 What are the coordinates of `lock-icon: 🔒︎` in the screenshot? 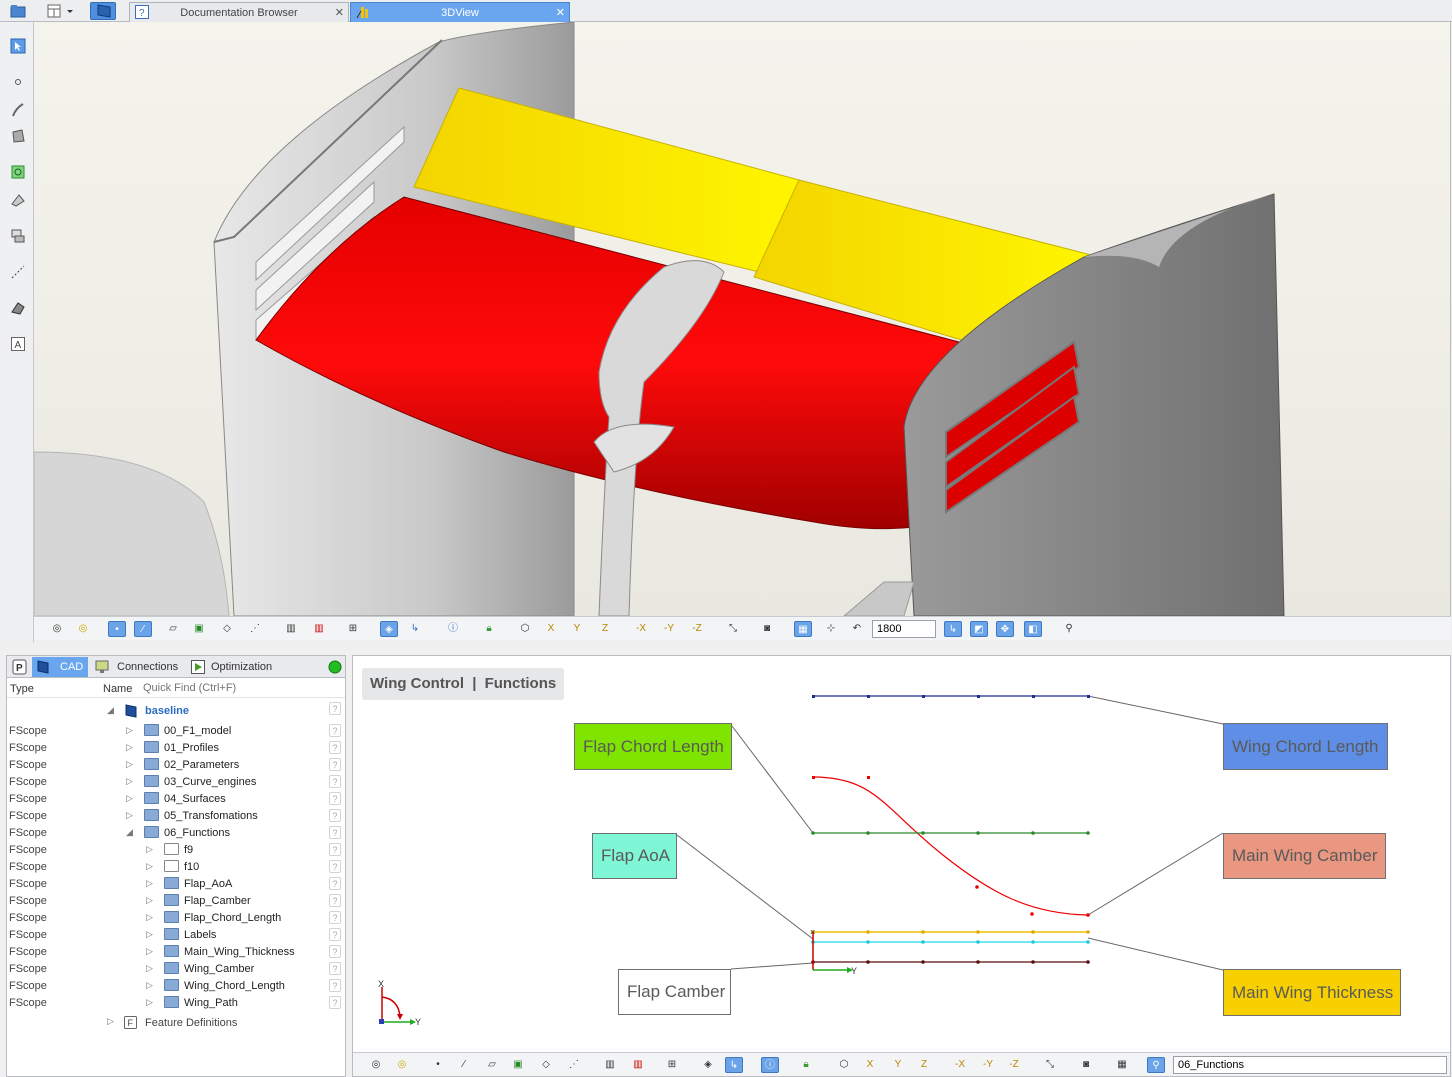 It's located at (489, 629).